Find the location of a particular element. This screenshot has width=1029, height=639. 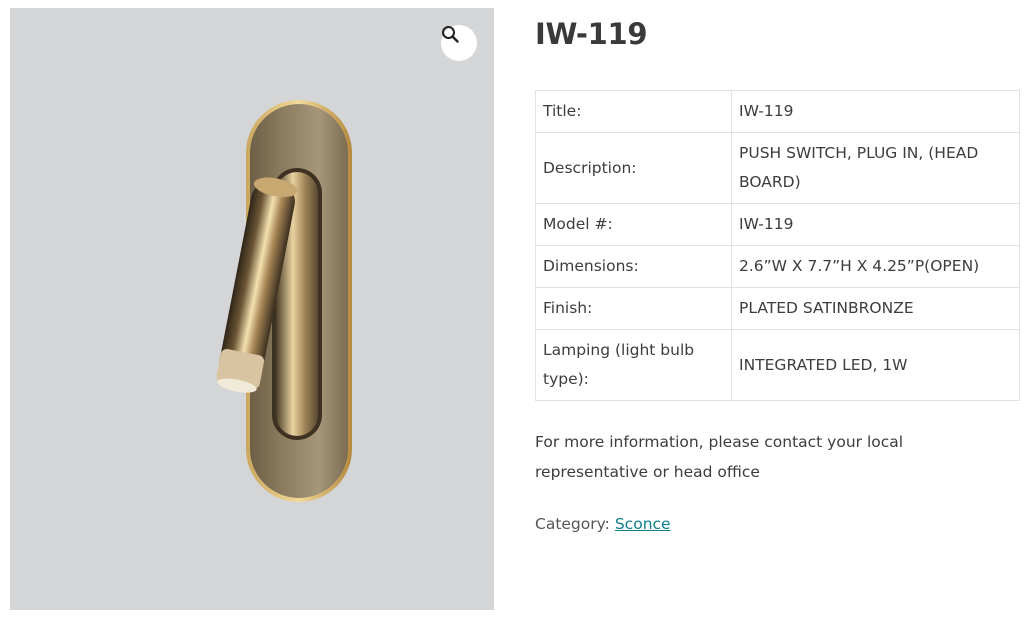

attribute-value: INTEGRATED LED, 1W is located at coordinates (875, 365).